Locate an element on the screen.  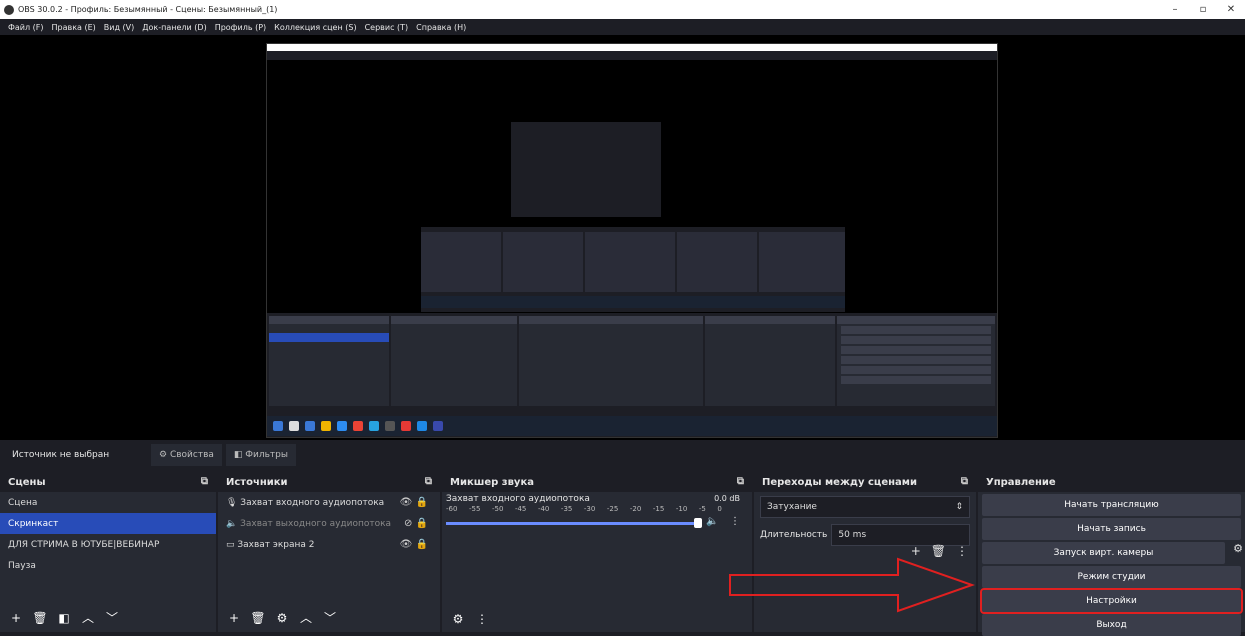
updown-icon: ⇕ is located at coordinates (959, 507).